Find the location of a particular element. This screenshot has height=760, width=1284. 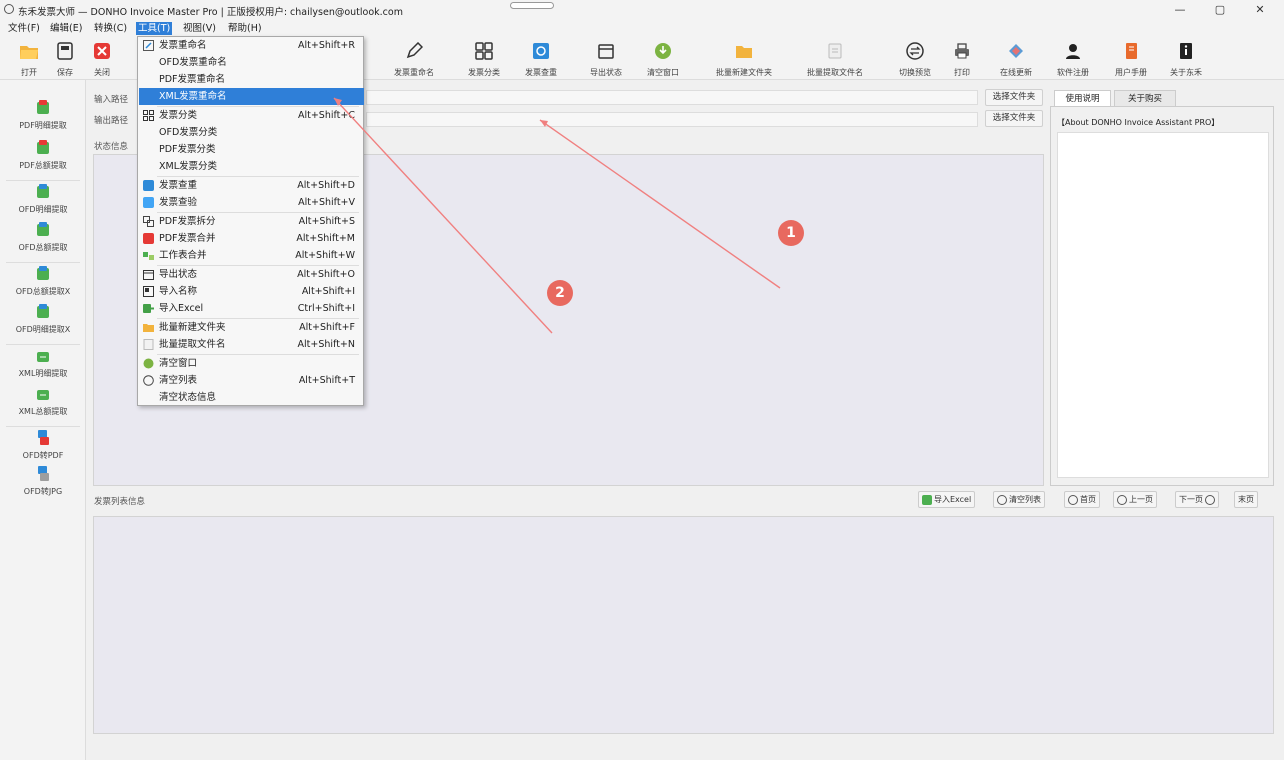

annotation-badge-2: 2 is located at coordinates (560, 293).